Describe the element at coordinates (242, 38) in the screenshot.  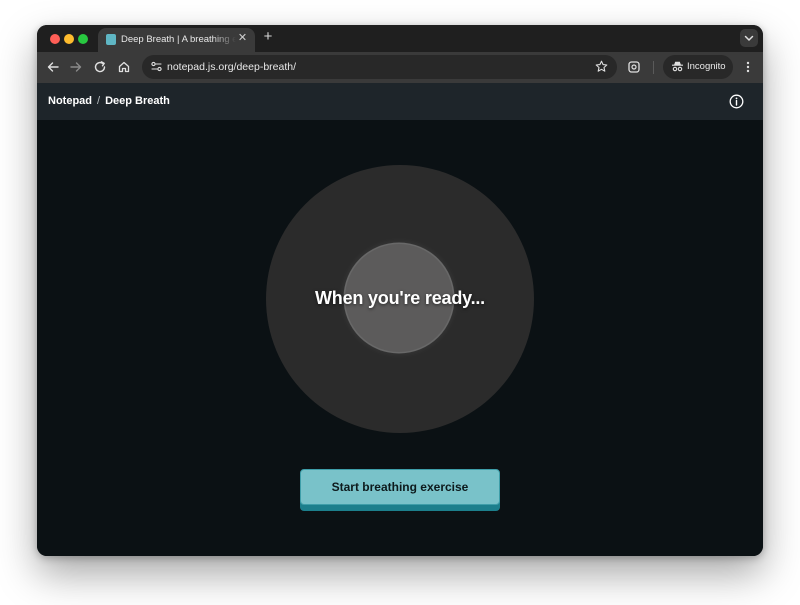
I see `close-icon: ✕` at that location.